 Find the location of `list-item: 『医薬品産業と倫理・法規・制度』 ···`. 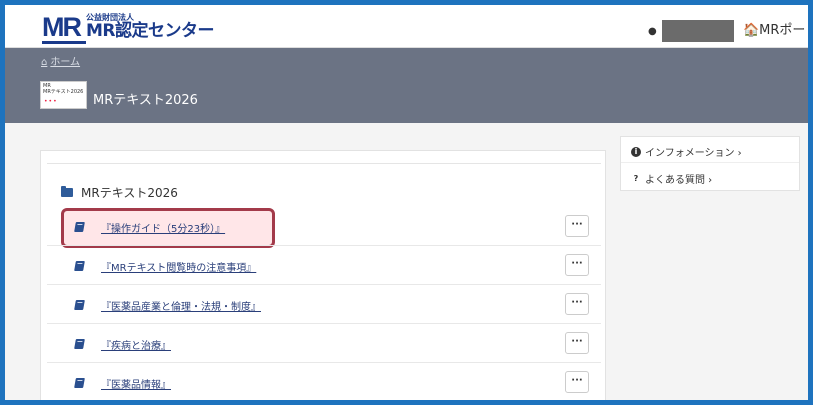

list-item: 『医薬品産業と倫理・法規・制度』 ··· is located at coordinates (324, 305).